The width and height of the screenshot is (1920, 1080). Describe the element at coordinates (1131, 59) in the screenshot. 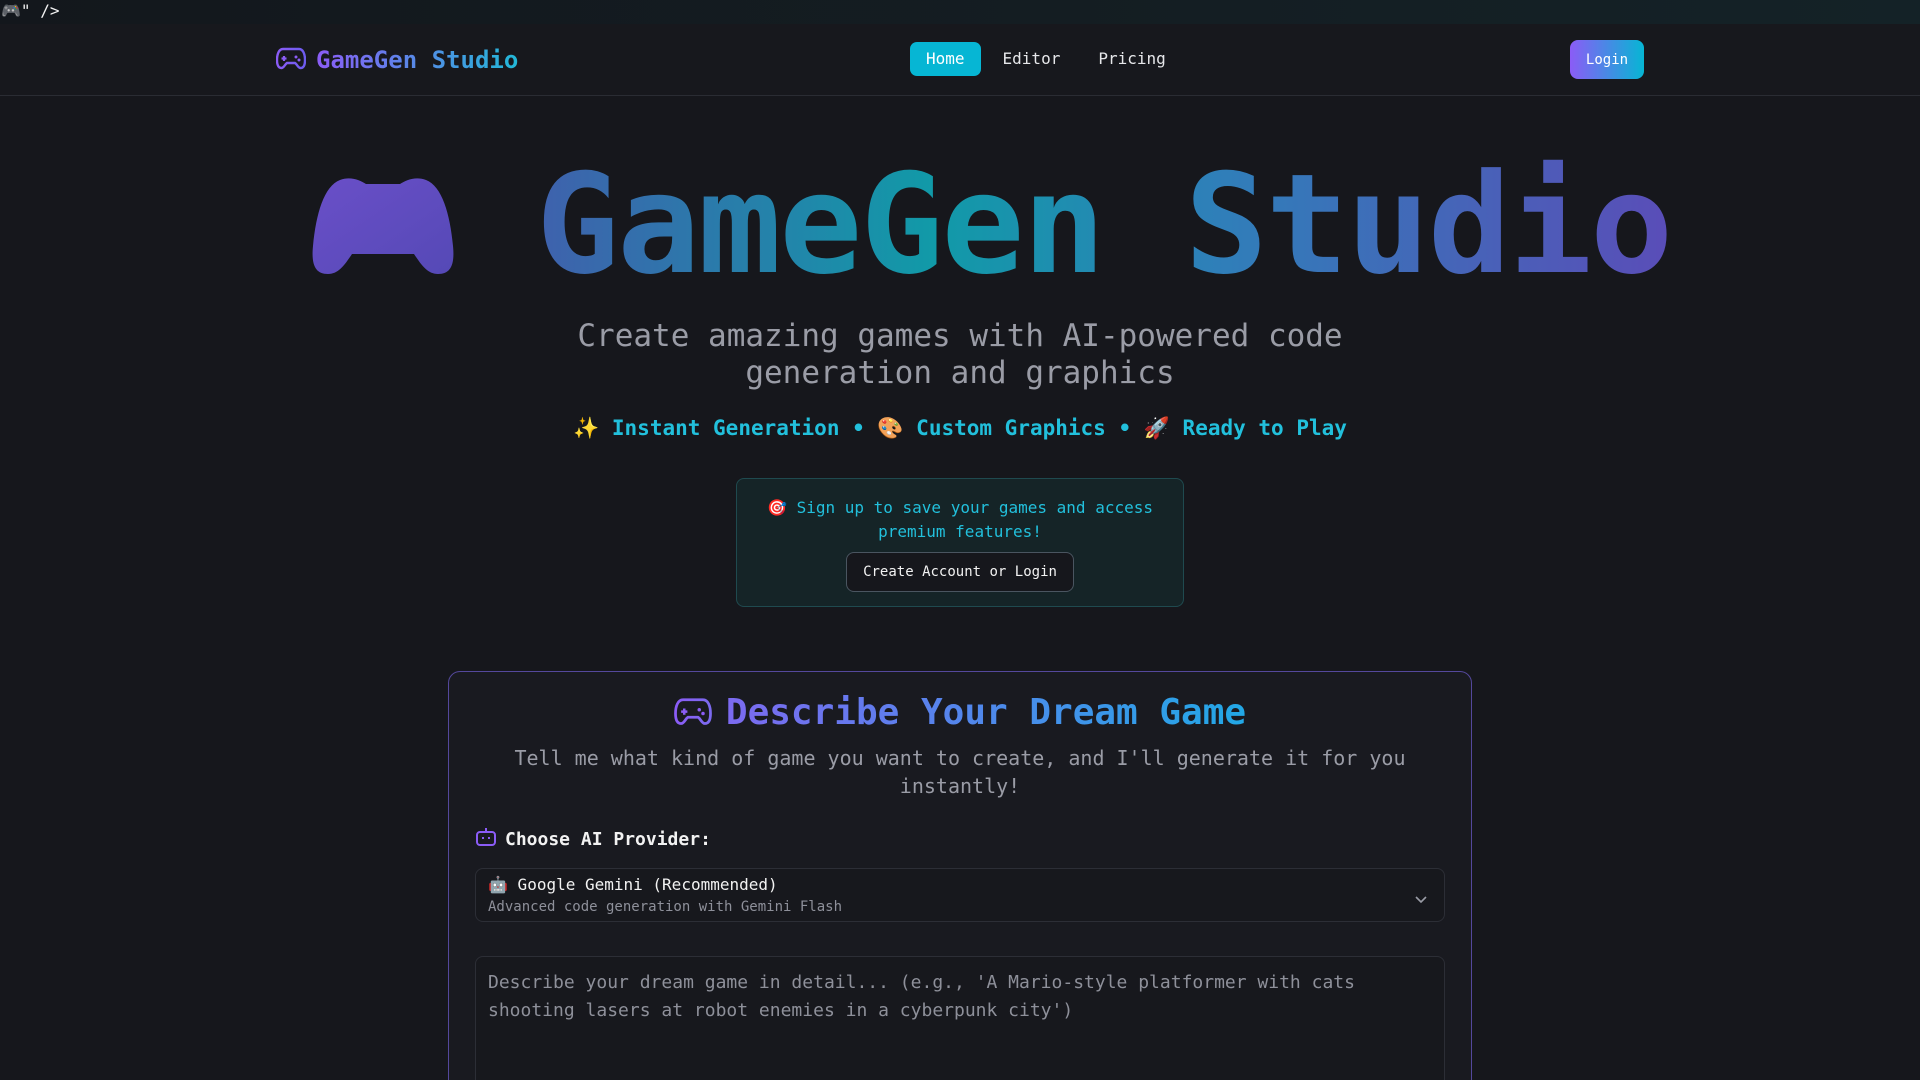

I see `nav-pricing: Pricing` at that location.